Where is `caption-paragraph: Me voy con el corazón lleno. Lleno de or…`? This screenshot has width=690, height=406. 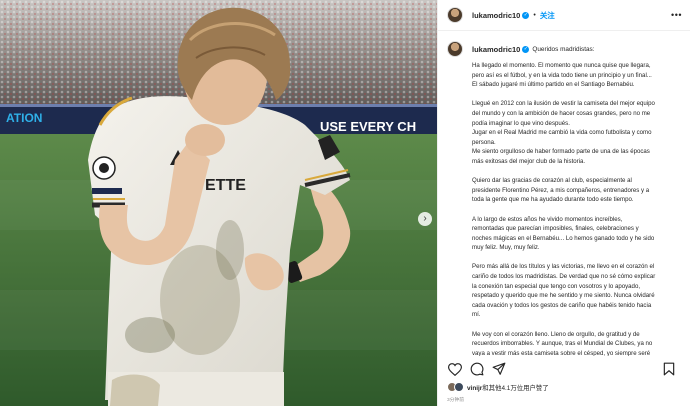
caption-paragraph: Me voy con el corazón lleno. Lleno de or… is located at coordinates (562, 343).